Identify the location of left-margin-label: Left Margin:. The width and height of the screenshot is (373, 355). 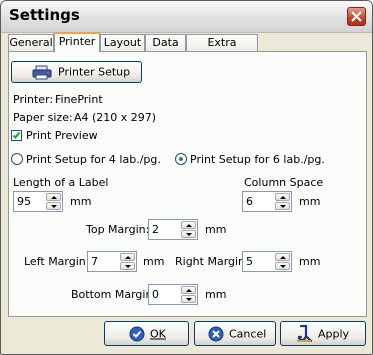
(57, 261).